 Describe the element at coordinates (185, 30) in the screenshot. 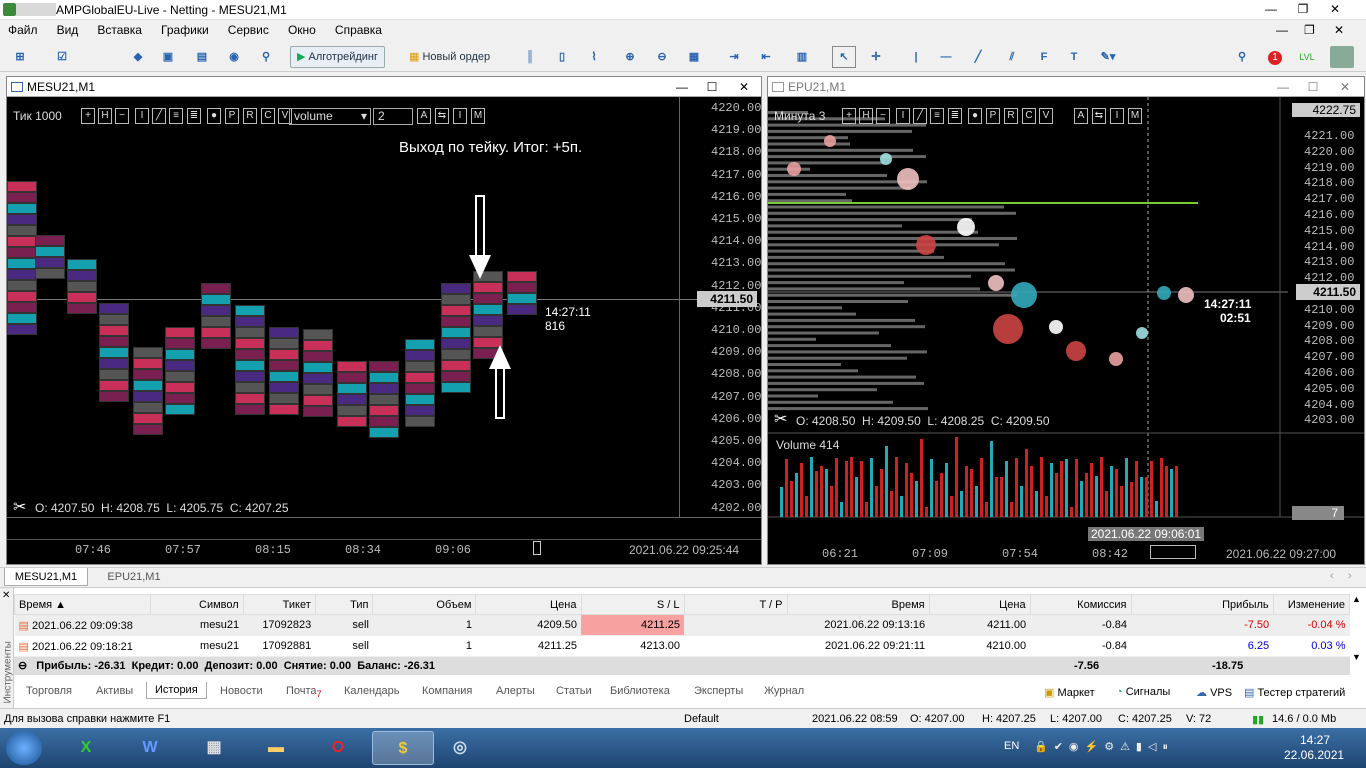

I see `menu-charts: Графики` at that location.